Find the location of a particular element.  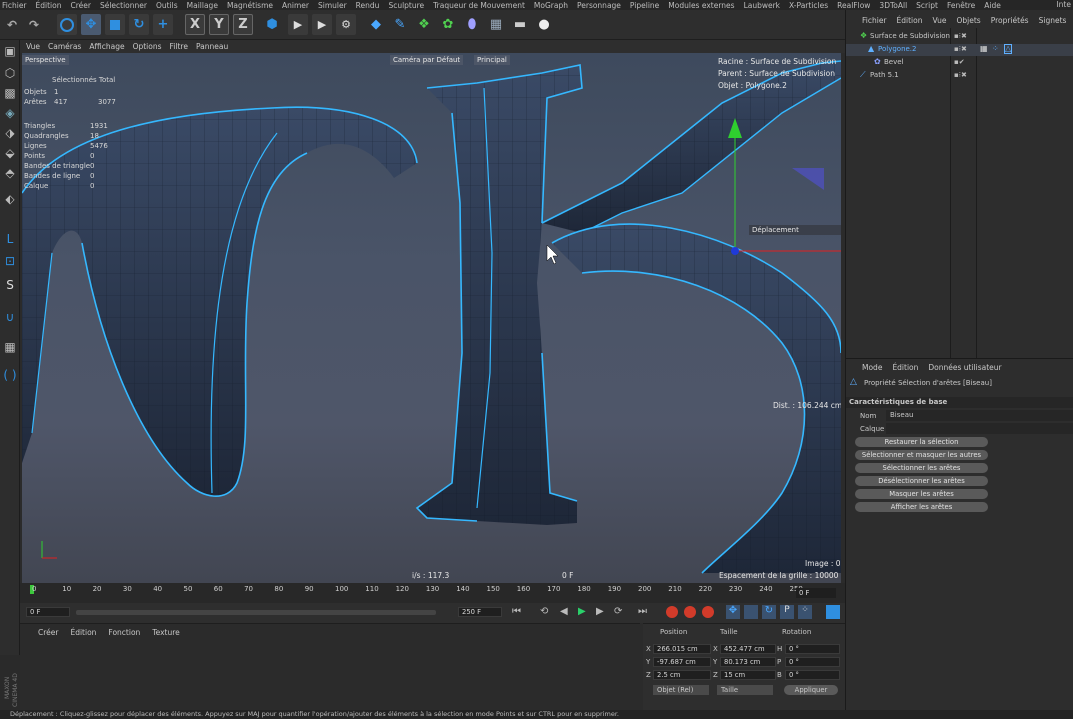

material-menu-texture: Texture is located at coordinates (165, 632).